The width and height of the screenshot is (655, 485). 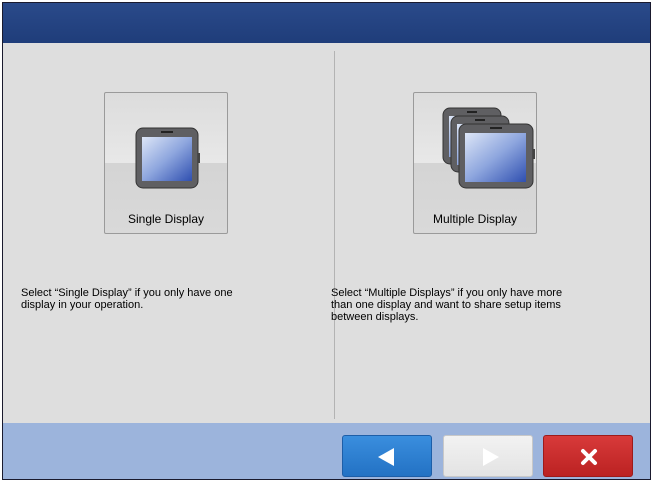 I want to click on next-button, so click(x=488, y=456).